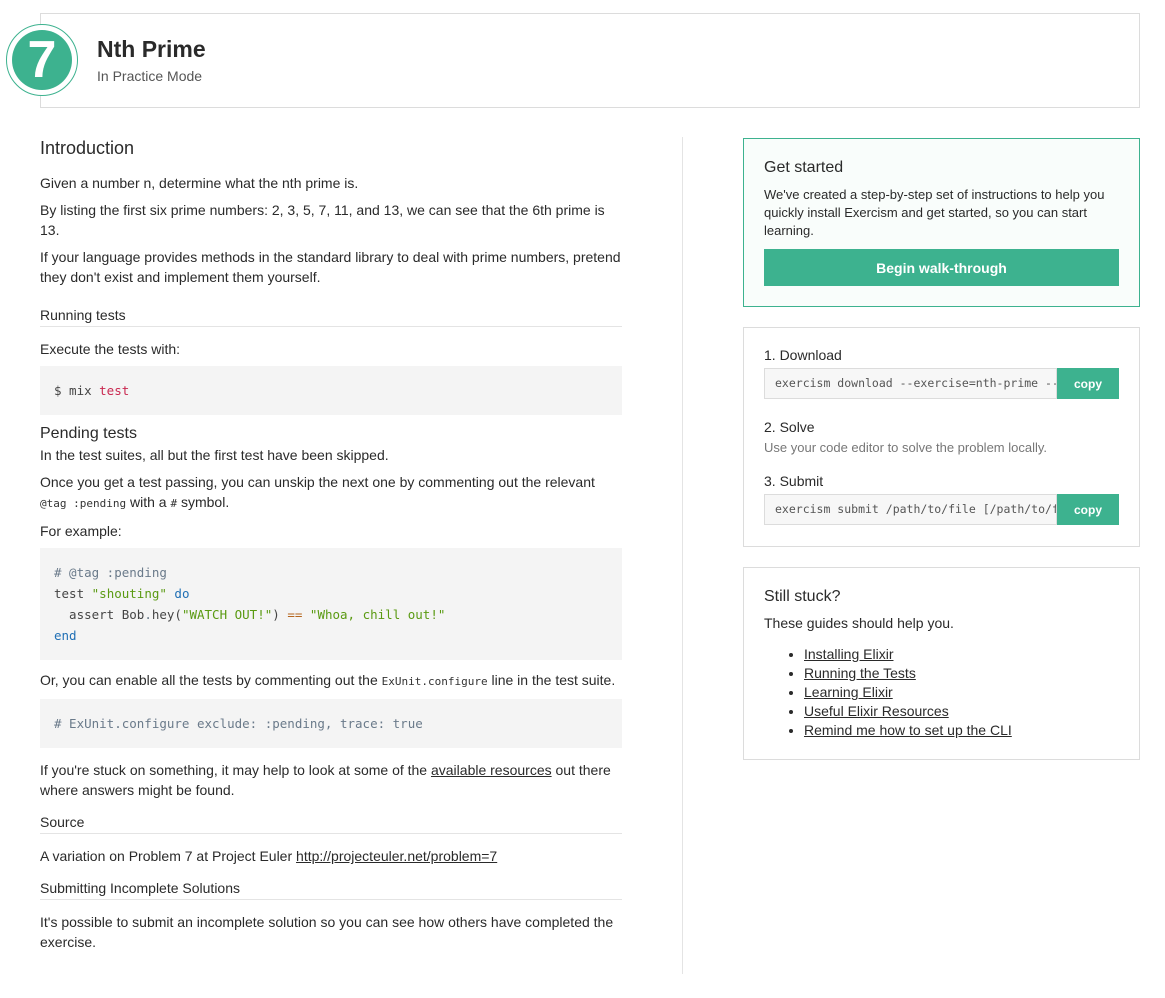 The height and width of the screenshot is (998, 1165). Describe the element at coordinates (803, 355) in the screenshot. I see `download-step-label: 1. Download` at that location.